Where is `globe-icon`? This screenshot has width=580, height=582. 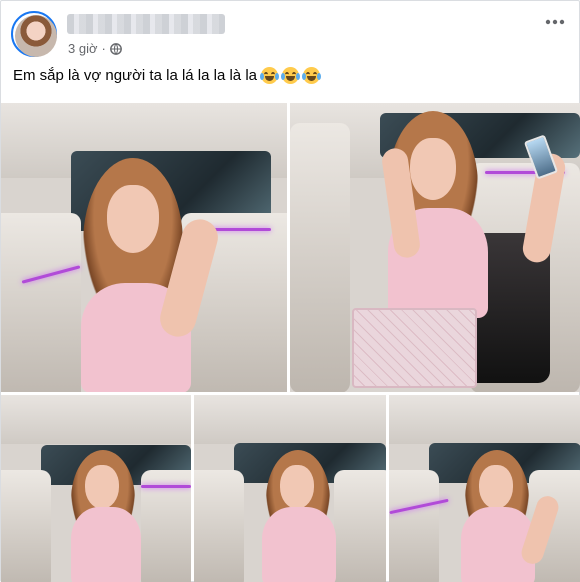 globe-icon is located at coordinates (115, 48).